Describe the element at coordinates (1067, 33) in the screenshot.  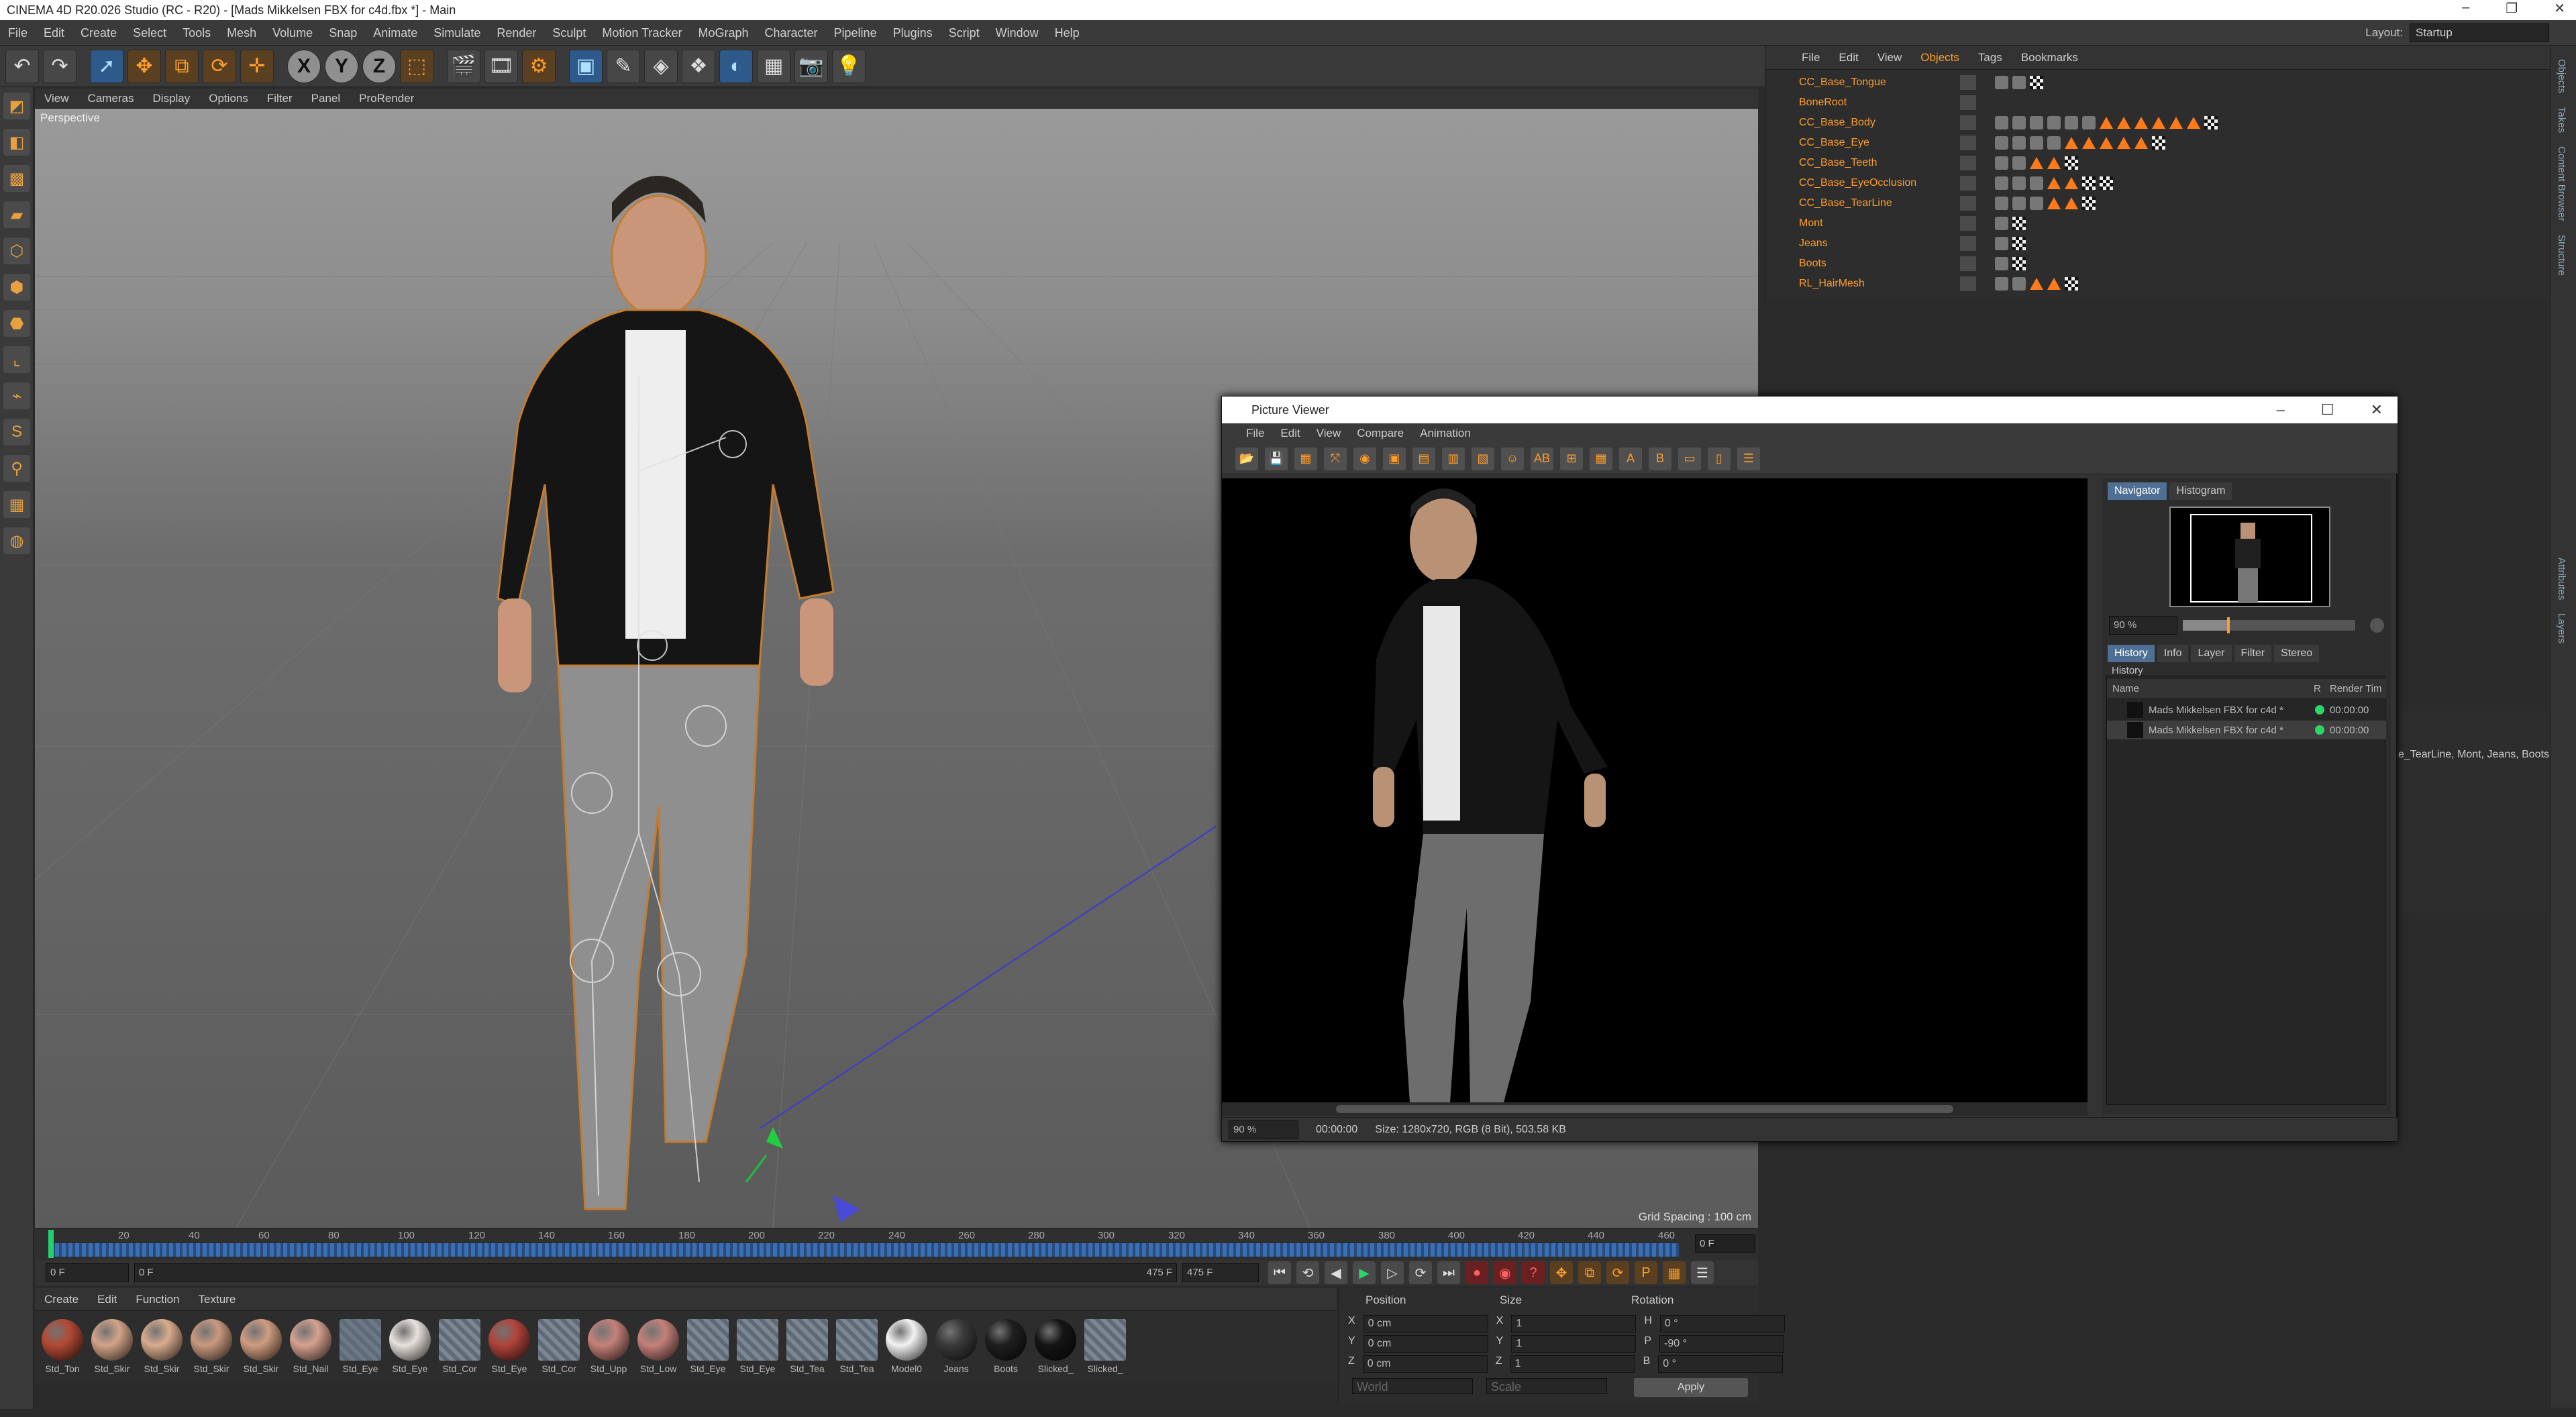
I see `menu-help: Help` at that location.